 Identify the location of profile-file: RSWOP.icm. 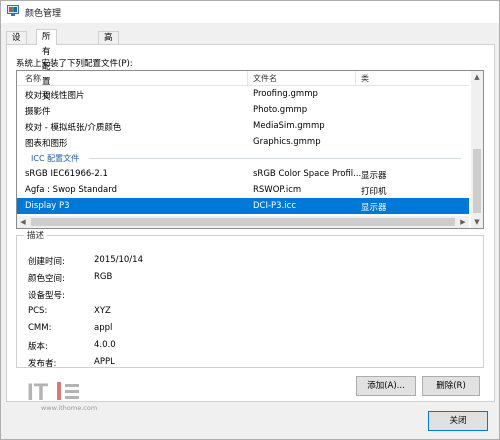
(277, 190).